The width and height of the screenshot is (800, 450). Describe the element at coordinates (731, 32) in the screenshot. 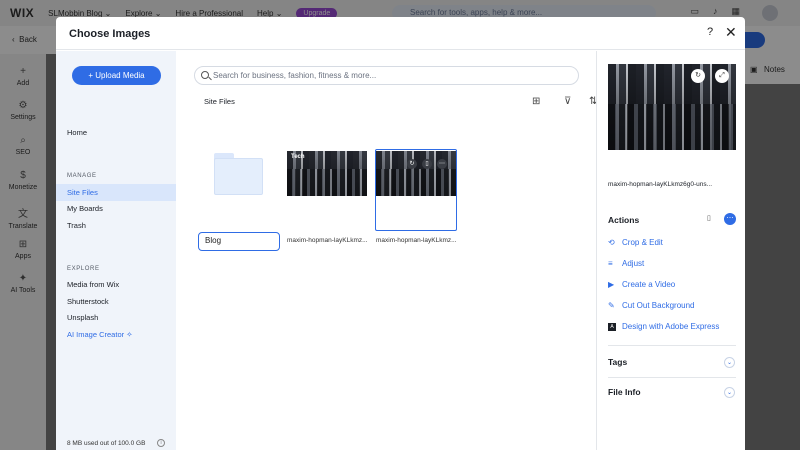

I see `close-icon: ✕` at that location.